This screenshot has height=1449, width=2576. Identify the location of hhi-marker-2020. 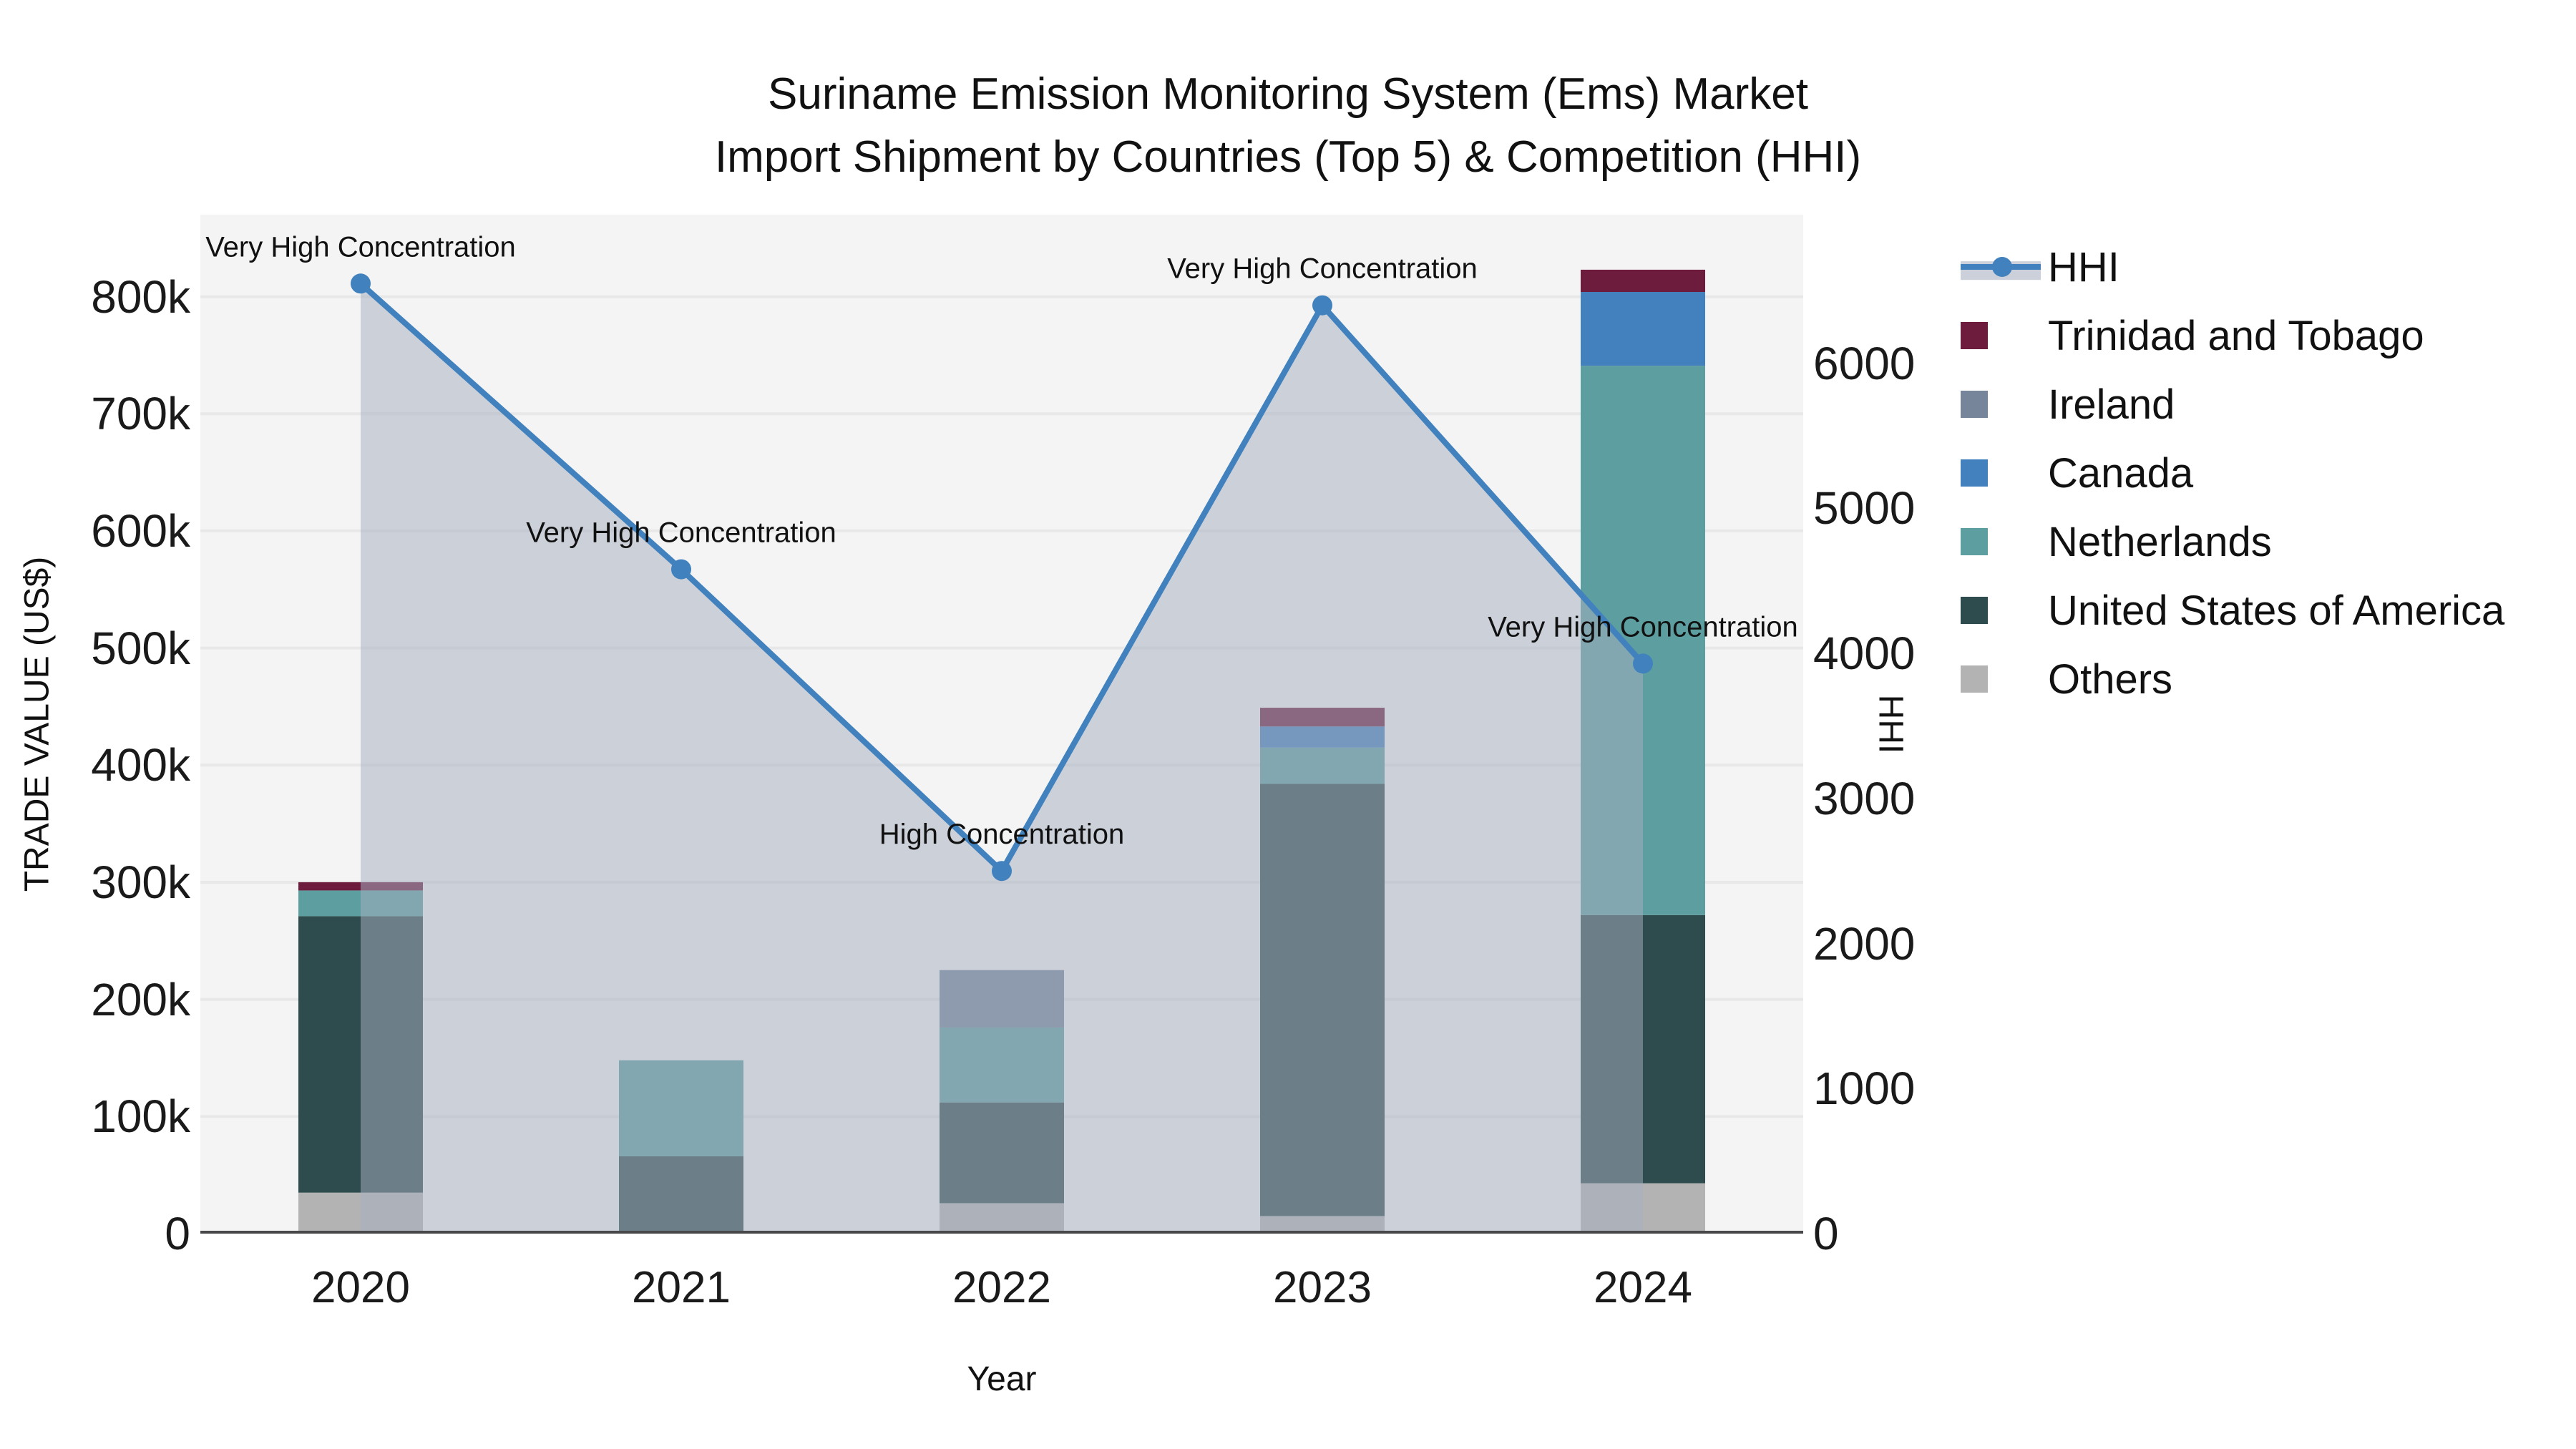
(361, 283).